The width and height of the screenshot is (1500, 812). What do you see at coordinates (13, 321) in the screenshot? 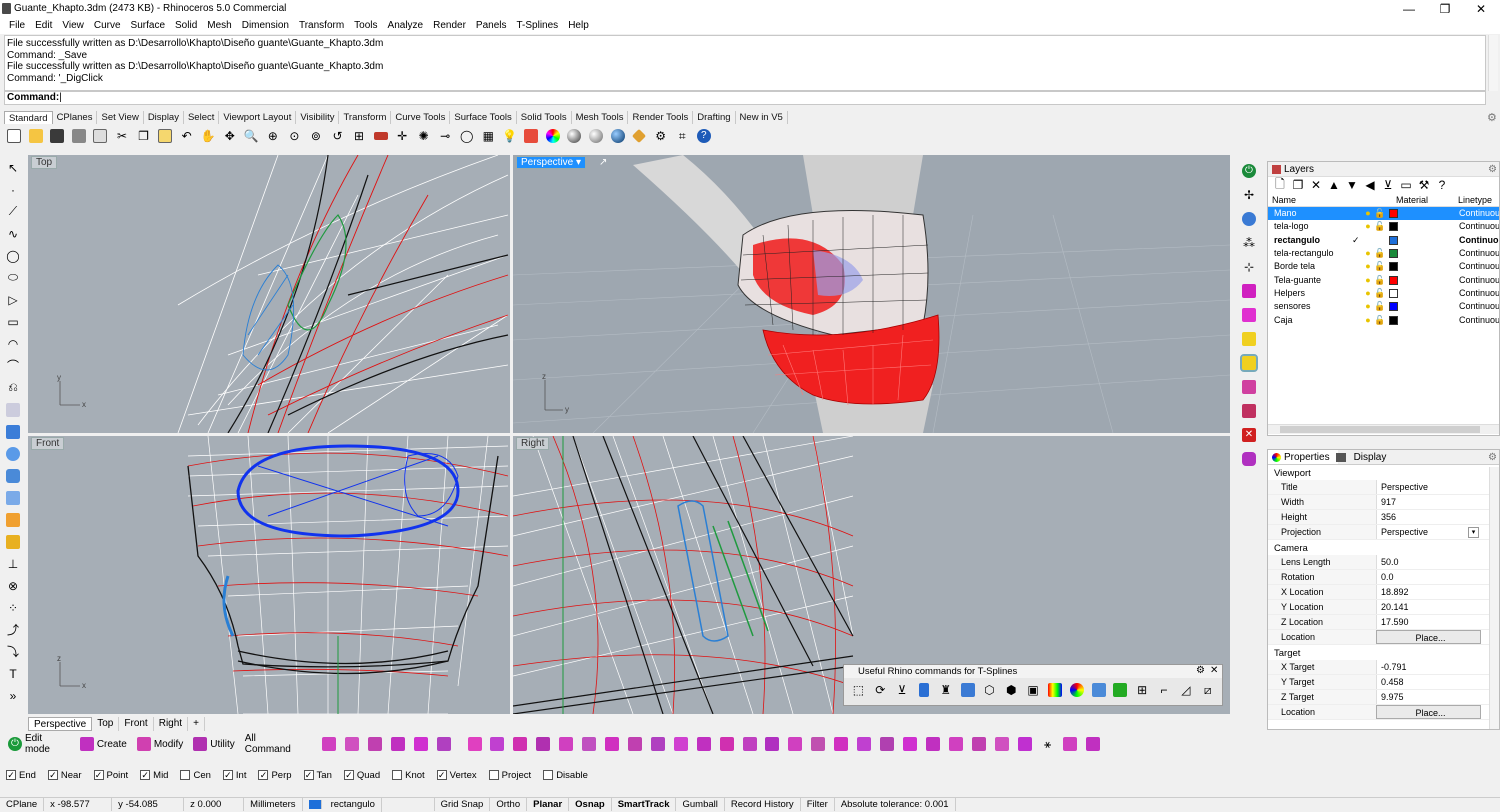
I see `rectangle-icon: ▭` at bounding box center [13, 321].